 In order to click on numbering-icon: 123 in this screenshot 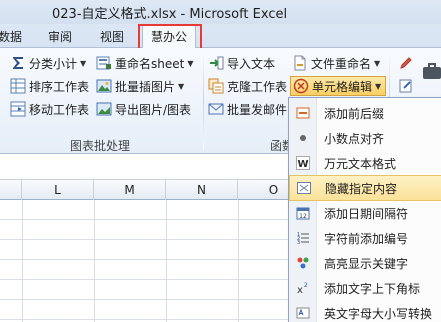, I will do `click(303, 238)`.